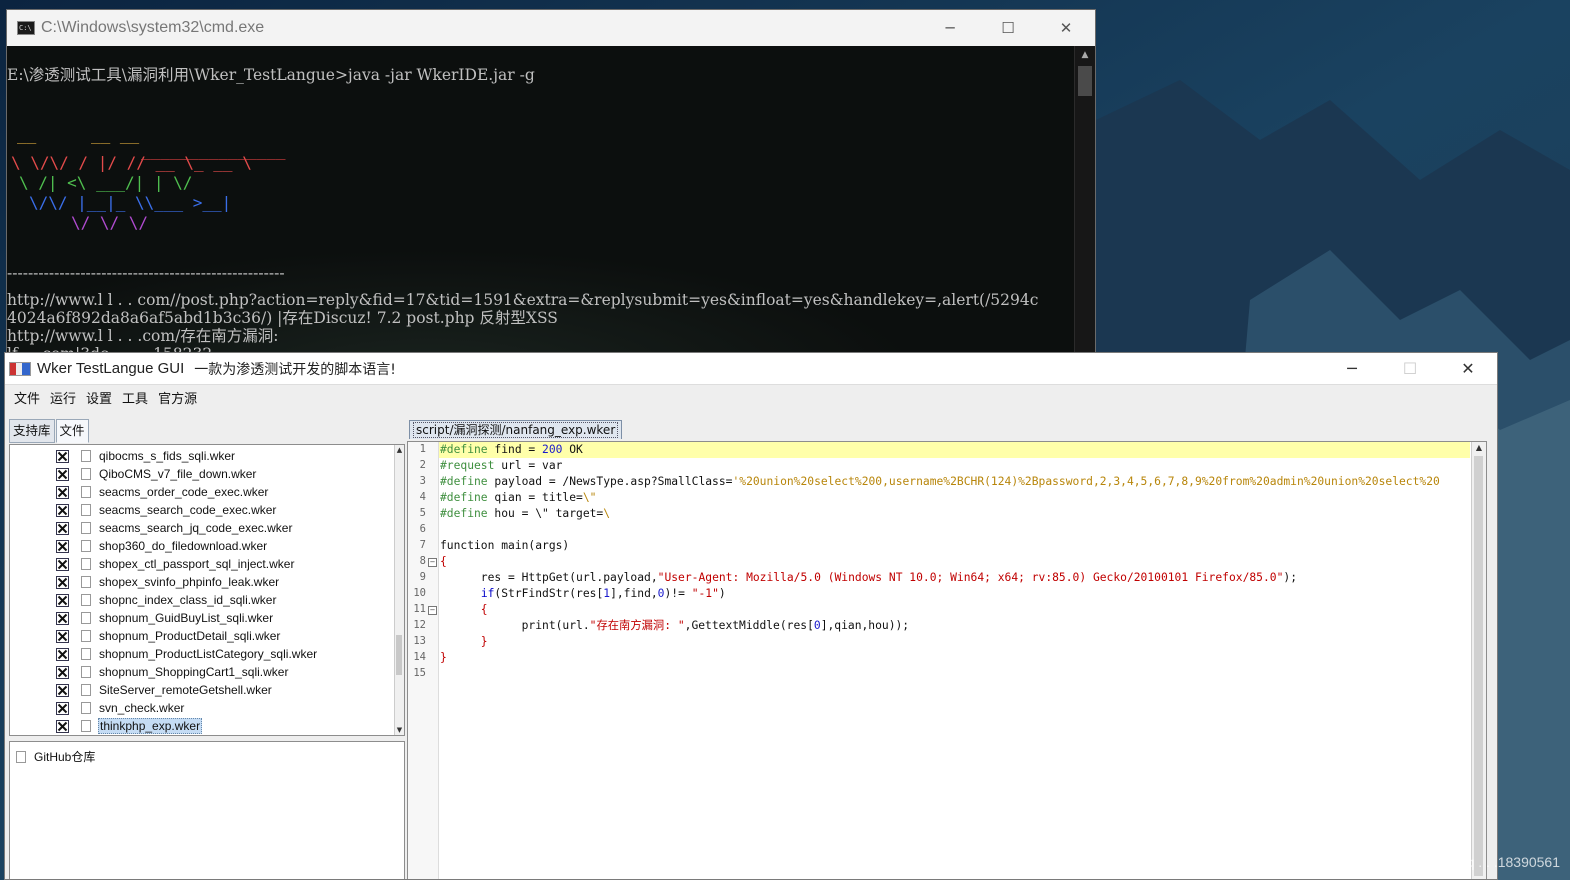 This screenshot has height=880, width=1570. I want to click on file-name: shopnum_ProductListCategory_sqli.wker, so click(208, 654).